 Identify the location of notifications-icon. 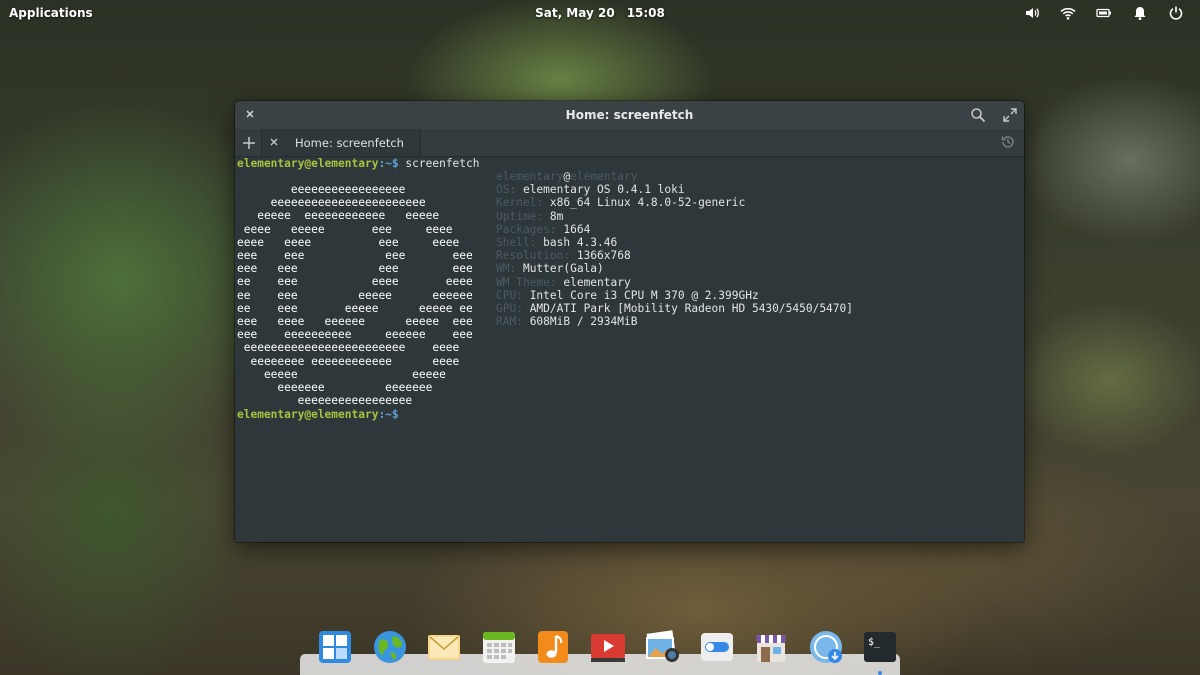
(1140, 13).